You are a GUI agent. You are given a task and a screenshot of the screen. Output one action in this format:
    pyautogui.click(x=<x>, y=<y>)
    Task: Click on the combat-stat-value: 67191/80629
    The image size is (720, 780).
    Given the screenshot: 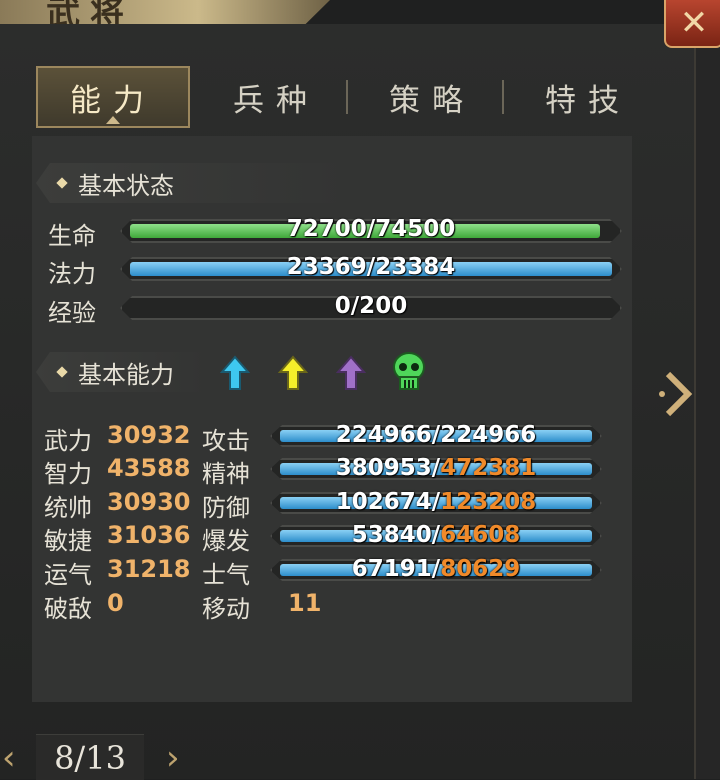 What is the action you would take?
    pyautogui.click(x=436, y=569)
    